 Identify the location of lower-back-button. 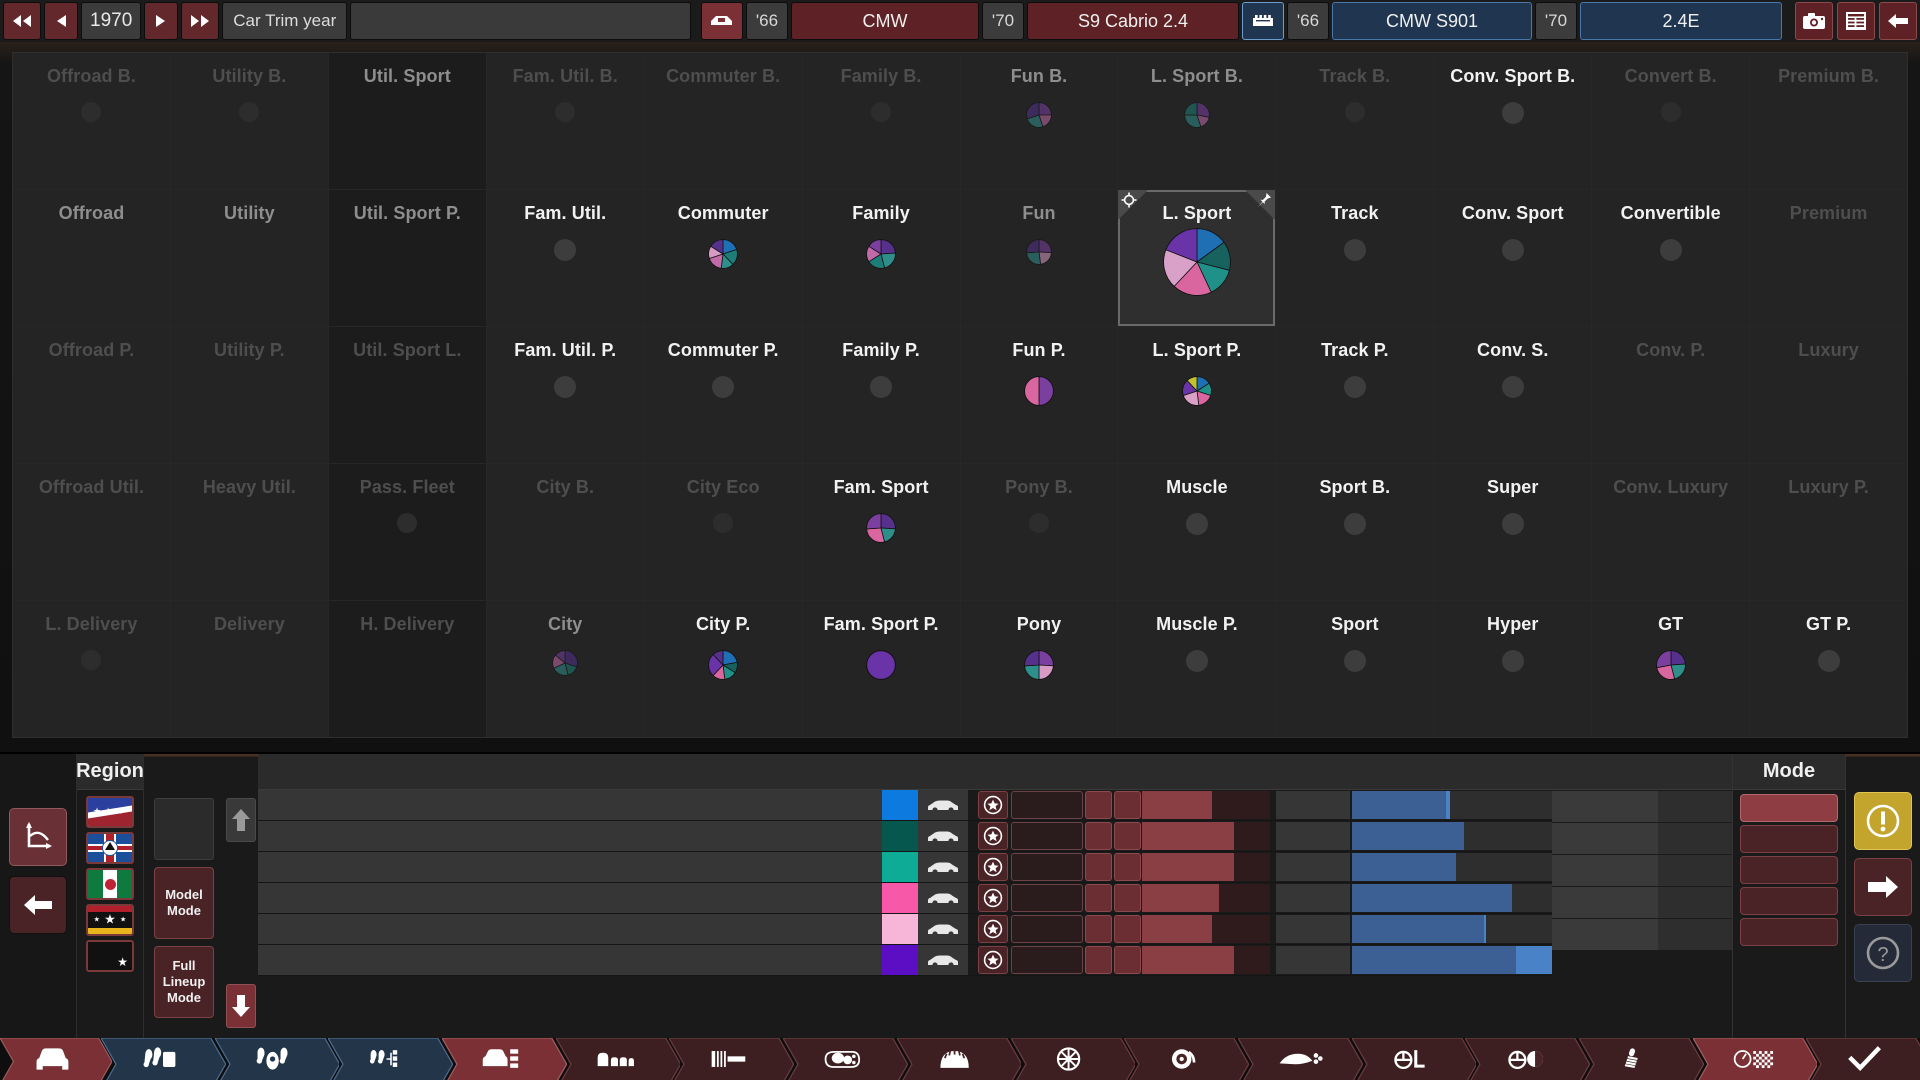
(38, 905).